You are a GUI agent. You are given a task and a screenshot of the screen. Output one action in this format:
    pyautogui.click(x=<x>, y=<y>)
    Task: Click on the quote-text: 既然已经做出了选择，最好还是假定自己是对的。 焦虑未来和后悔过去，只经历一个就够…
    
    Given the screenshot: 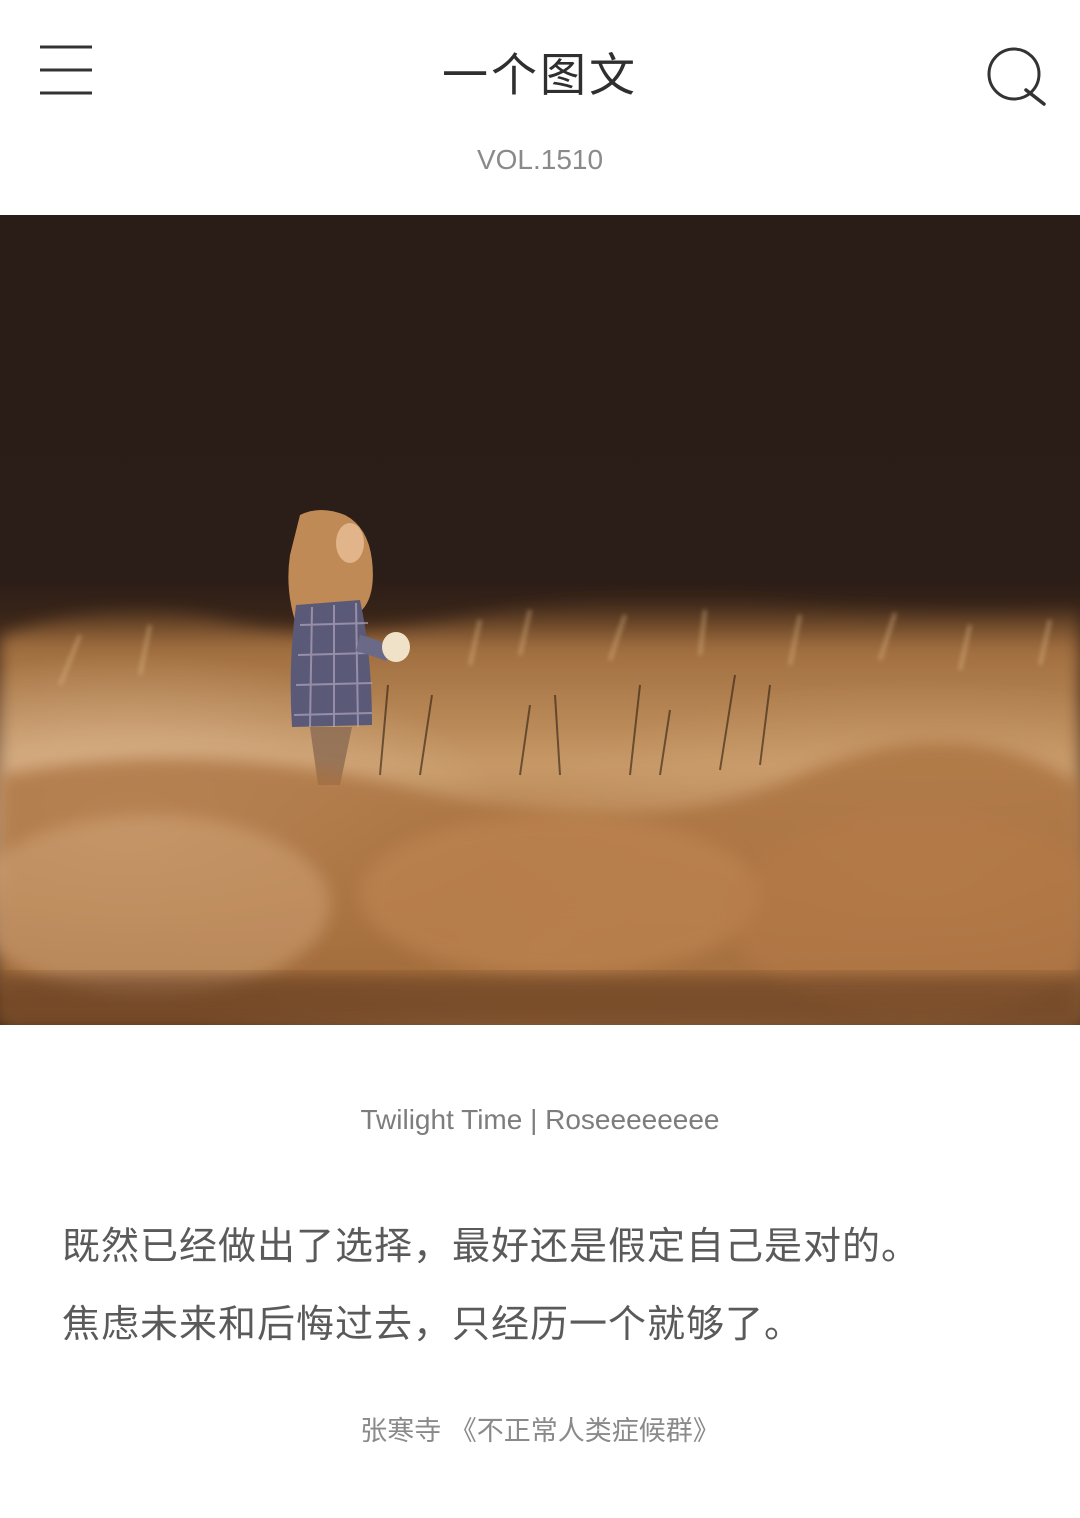 What is the action you would take?
    pyautogui.click(x=542, y=1285)
    